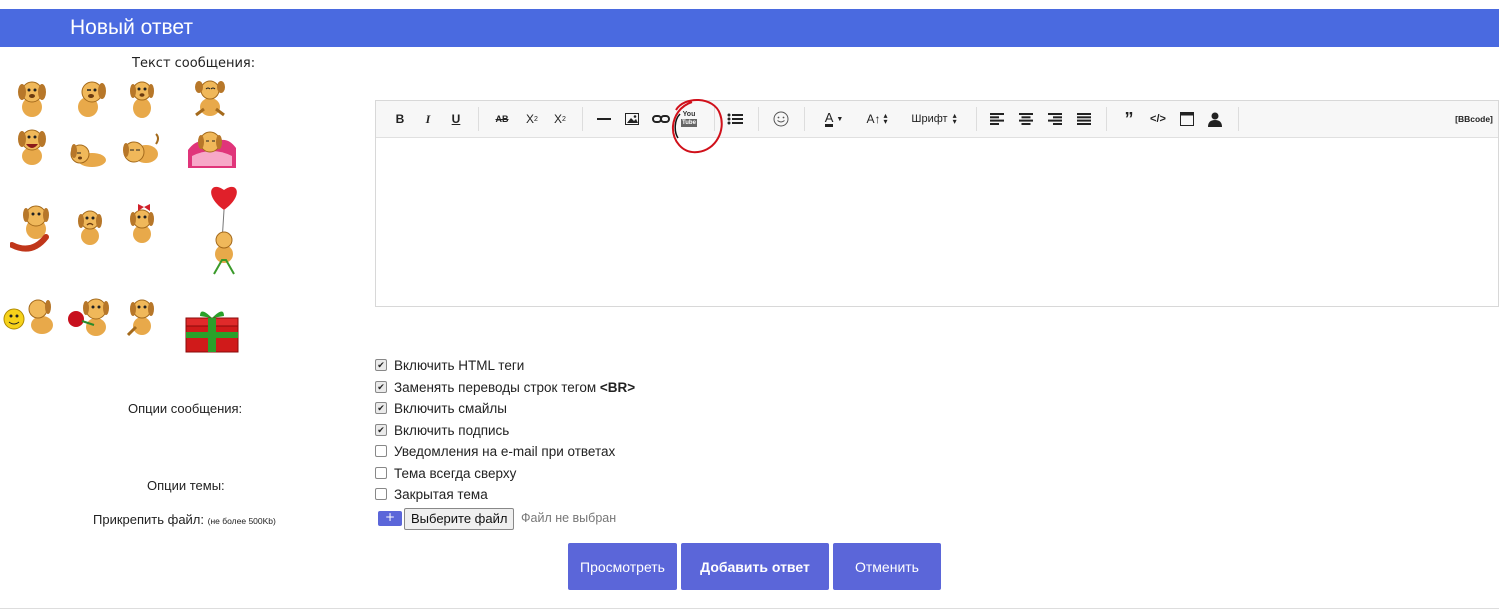 The height and width of the screenshot is (615, 1499). I want to click on superscript-mark: 2, so click(536, 119).